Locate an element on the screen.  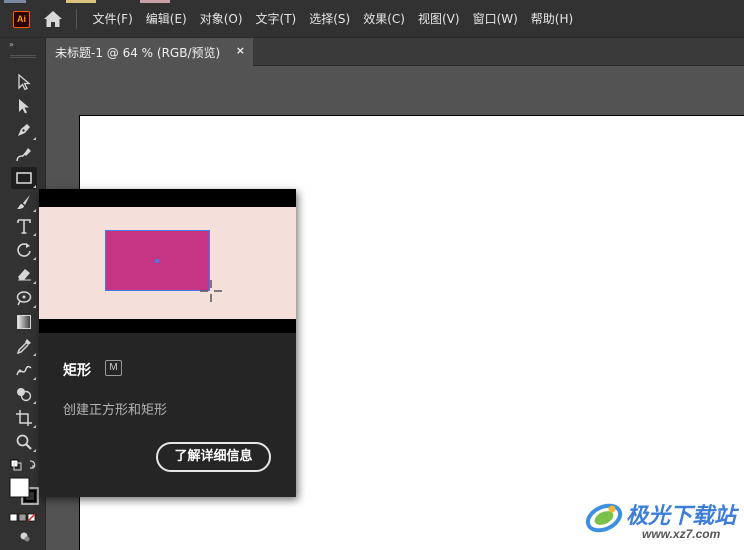
eyedropper-icon is located at coordinates (23, 347).